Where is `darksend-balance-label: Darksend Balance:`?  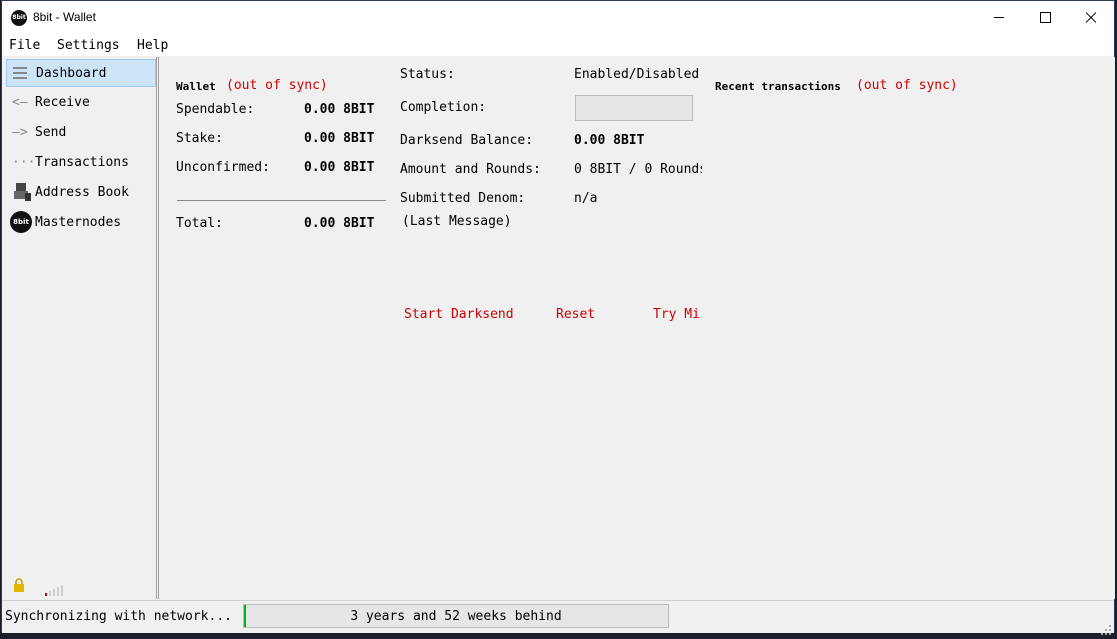 darksend-balance-label: Darksend Balance: is located at coordinates (467, 140).